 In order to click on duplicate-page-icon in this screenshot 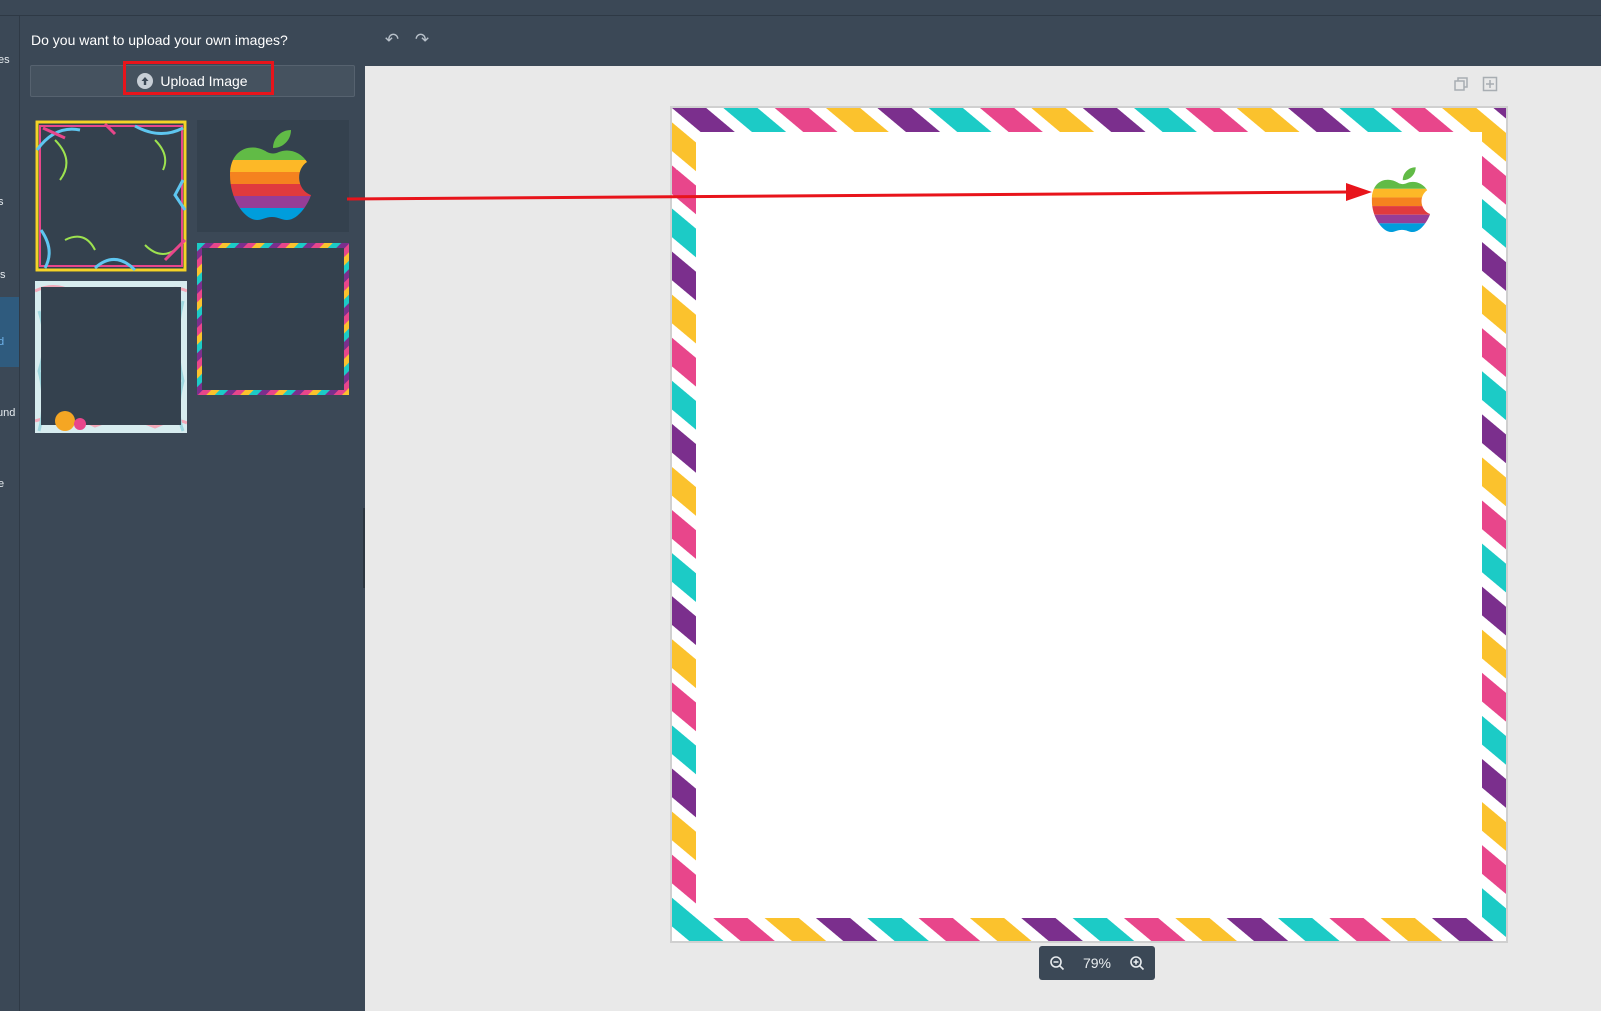, I will do `click(1461, 85)`.